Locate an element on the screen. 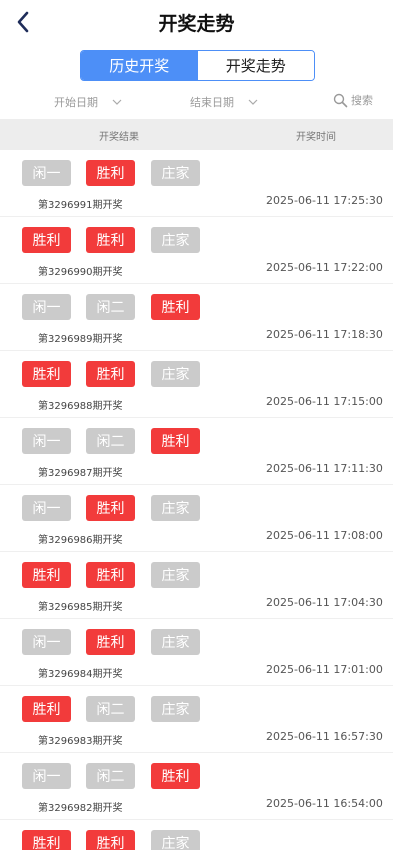 The width and height of the screenshot is (393, 850). view-switcher: 历史开奖 开奖走势 is located at coordinates (197, 65).